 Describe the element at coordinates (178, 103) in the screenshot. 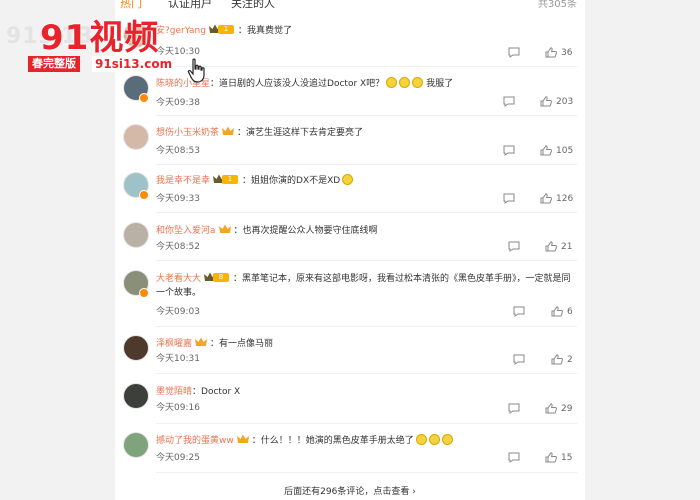

I see `comment-time: 今天09:38` at that location.